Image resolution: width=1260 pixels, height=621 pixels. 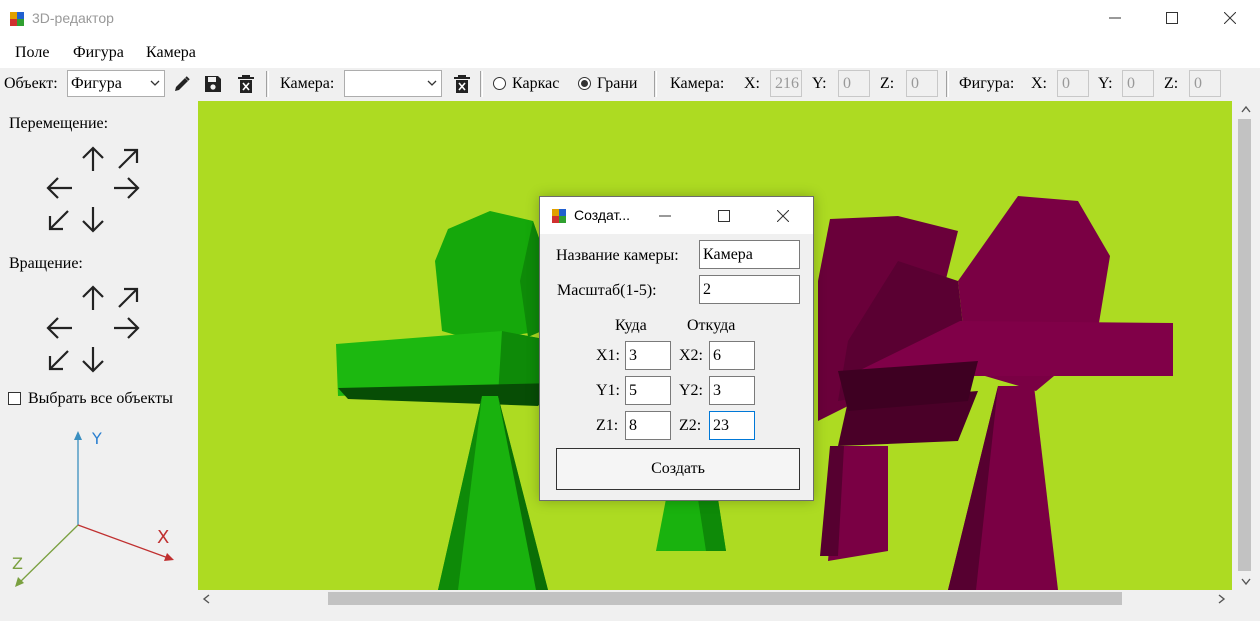 I want to click on scale-field: 2, so click(x=749, y=289).